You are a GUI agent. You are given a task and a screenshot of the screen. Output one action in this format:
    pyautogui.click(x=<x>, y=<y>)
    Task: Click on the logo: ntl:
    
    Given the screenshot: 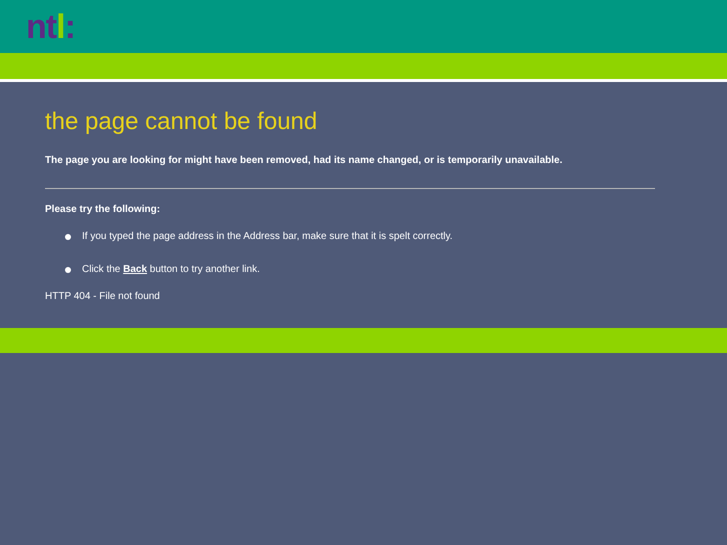 What is the action you would take?
    pyautogui.click(x=50, y=27)
    